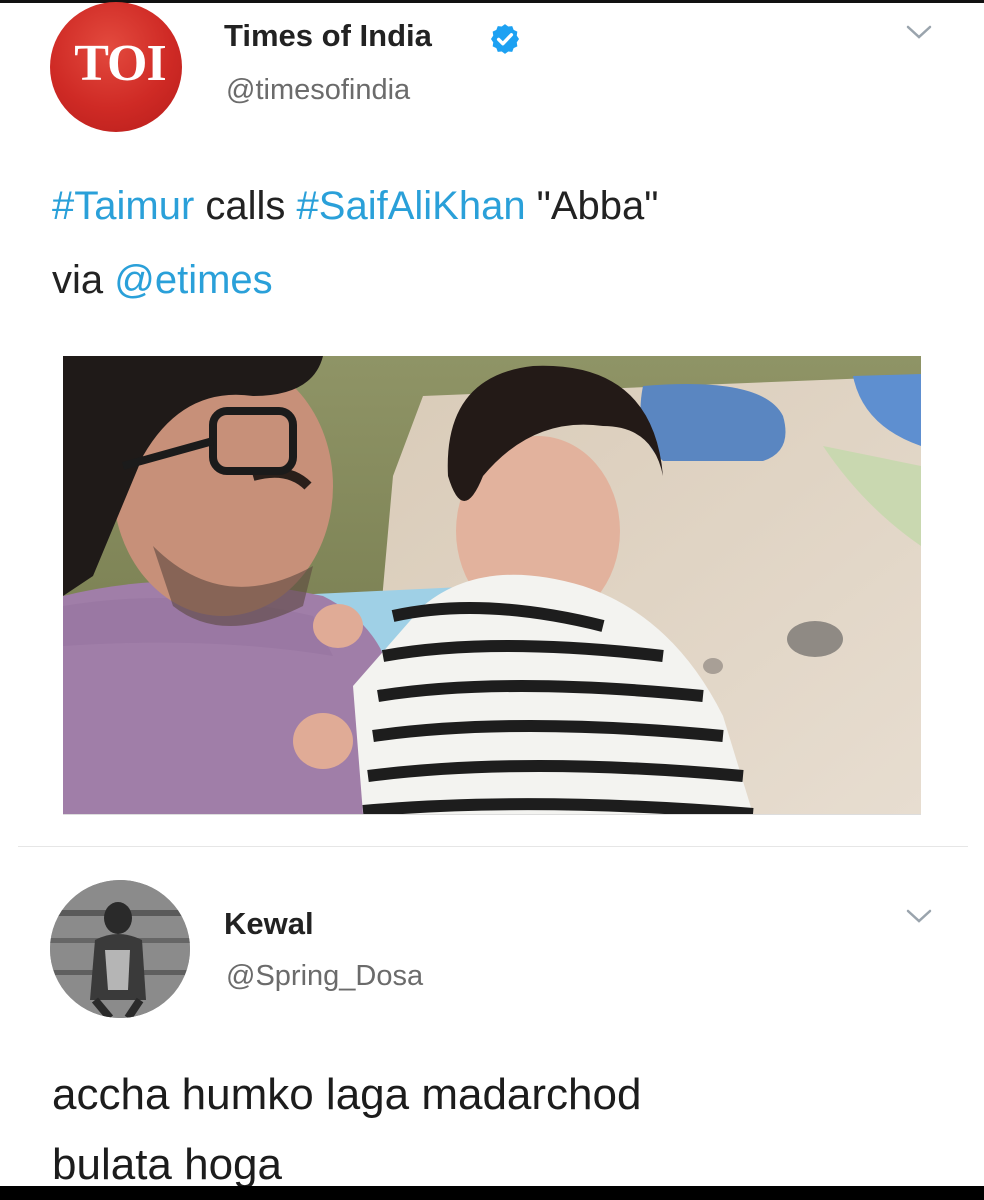 The width and height of the screenshot is (984, 1200). What do you see at coordinates (505, 39) in the screenshot?
I see `verified-badge-icon` at bounding box center [505, 39].